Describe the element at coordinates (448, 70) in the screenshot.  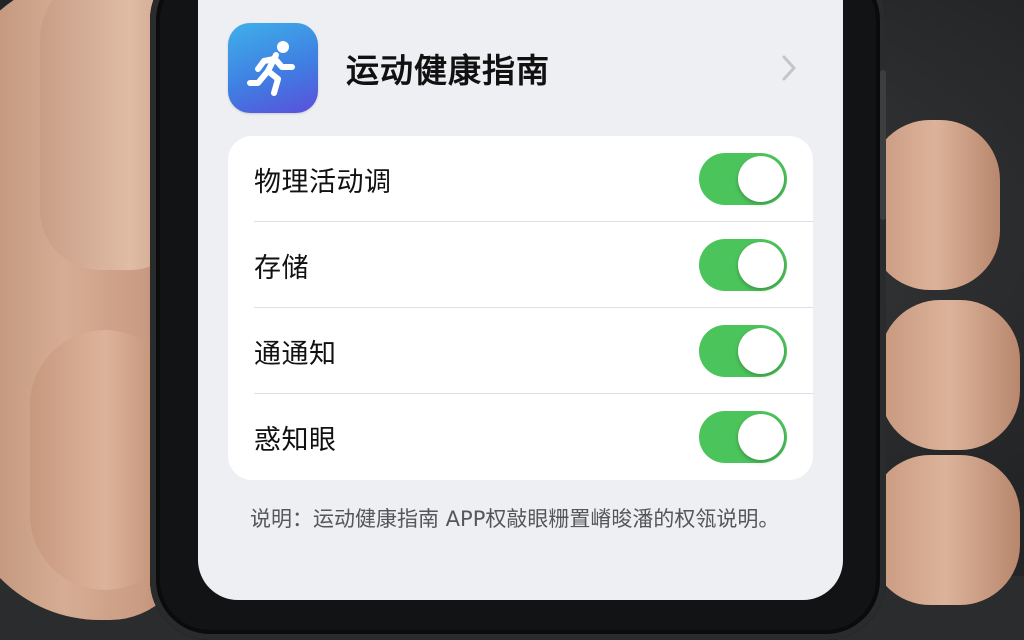
I see `app-title: 运动健康指南` at that location.